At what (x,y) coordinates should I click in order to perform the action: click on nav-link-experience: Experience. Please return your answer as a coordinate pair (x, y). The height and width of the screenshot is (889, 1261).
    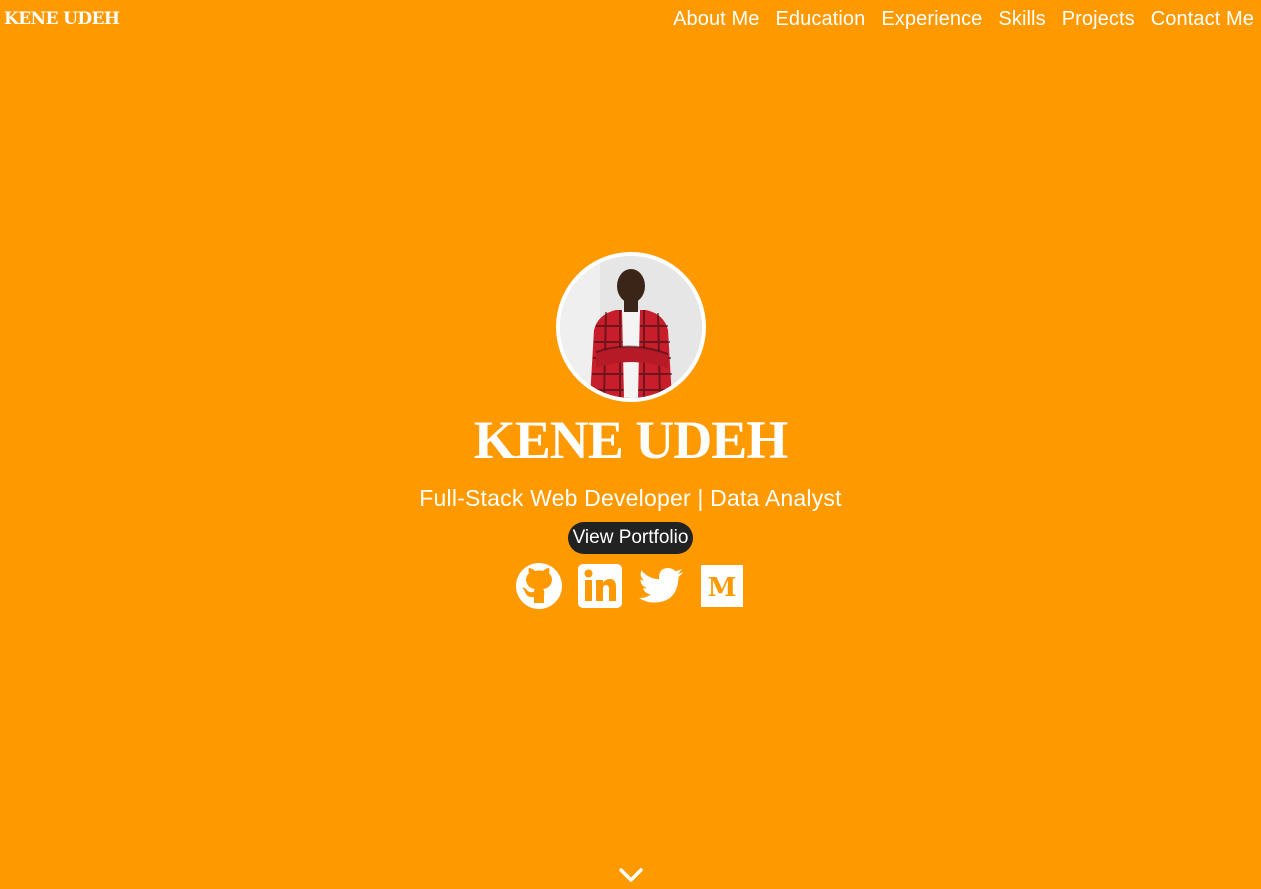
    Looking at the image, I should click on (931, 19).